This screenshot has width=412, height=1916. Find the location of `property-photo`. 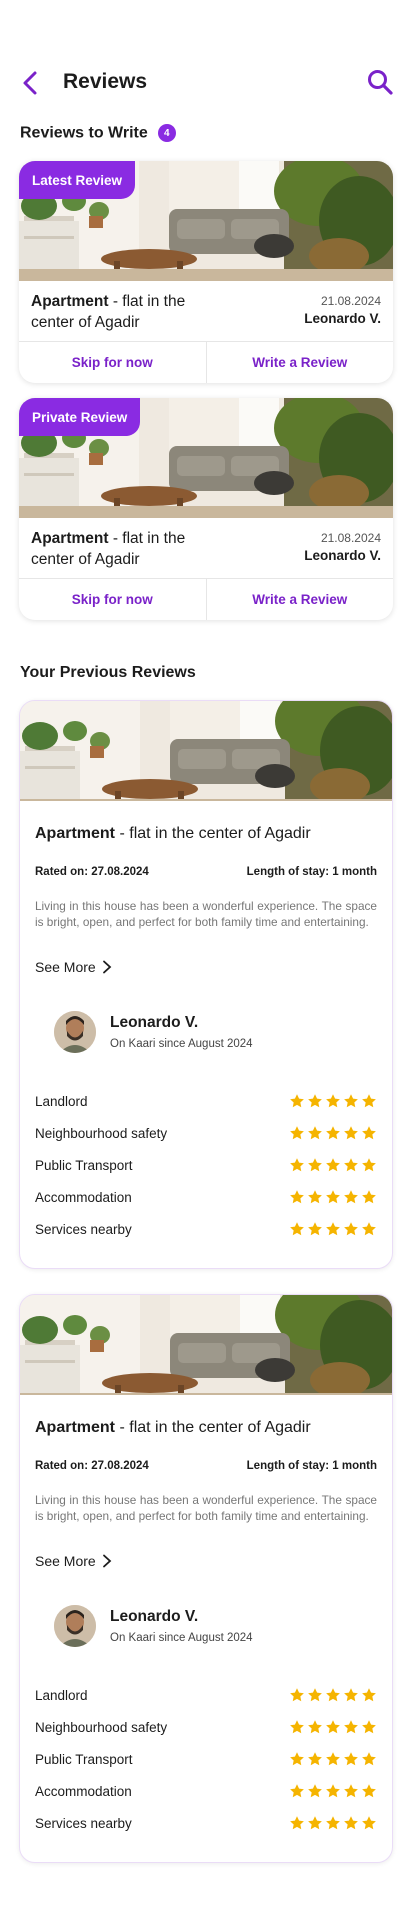

property-photo is located at coordinates (206, 1345).